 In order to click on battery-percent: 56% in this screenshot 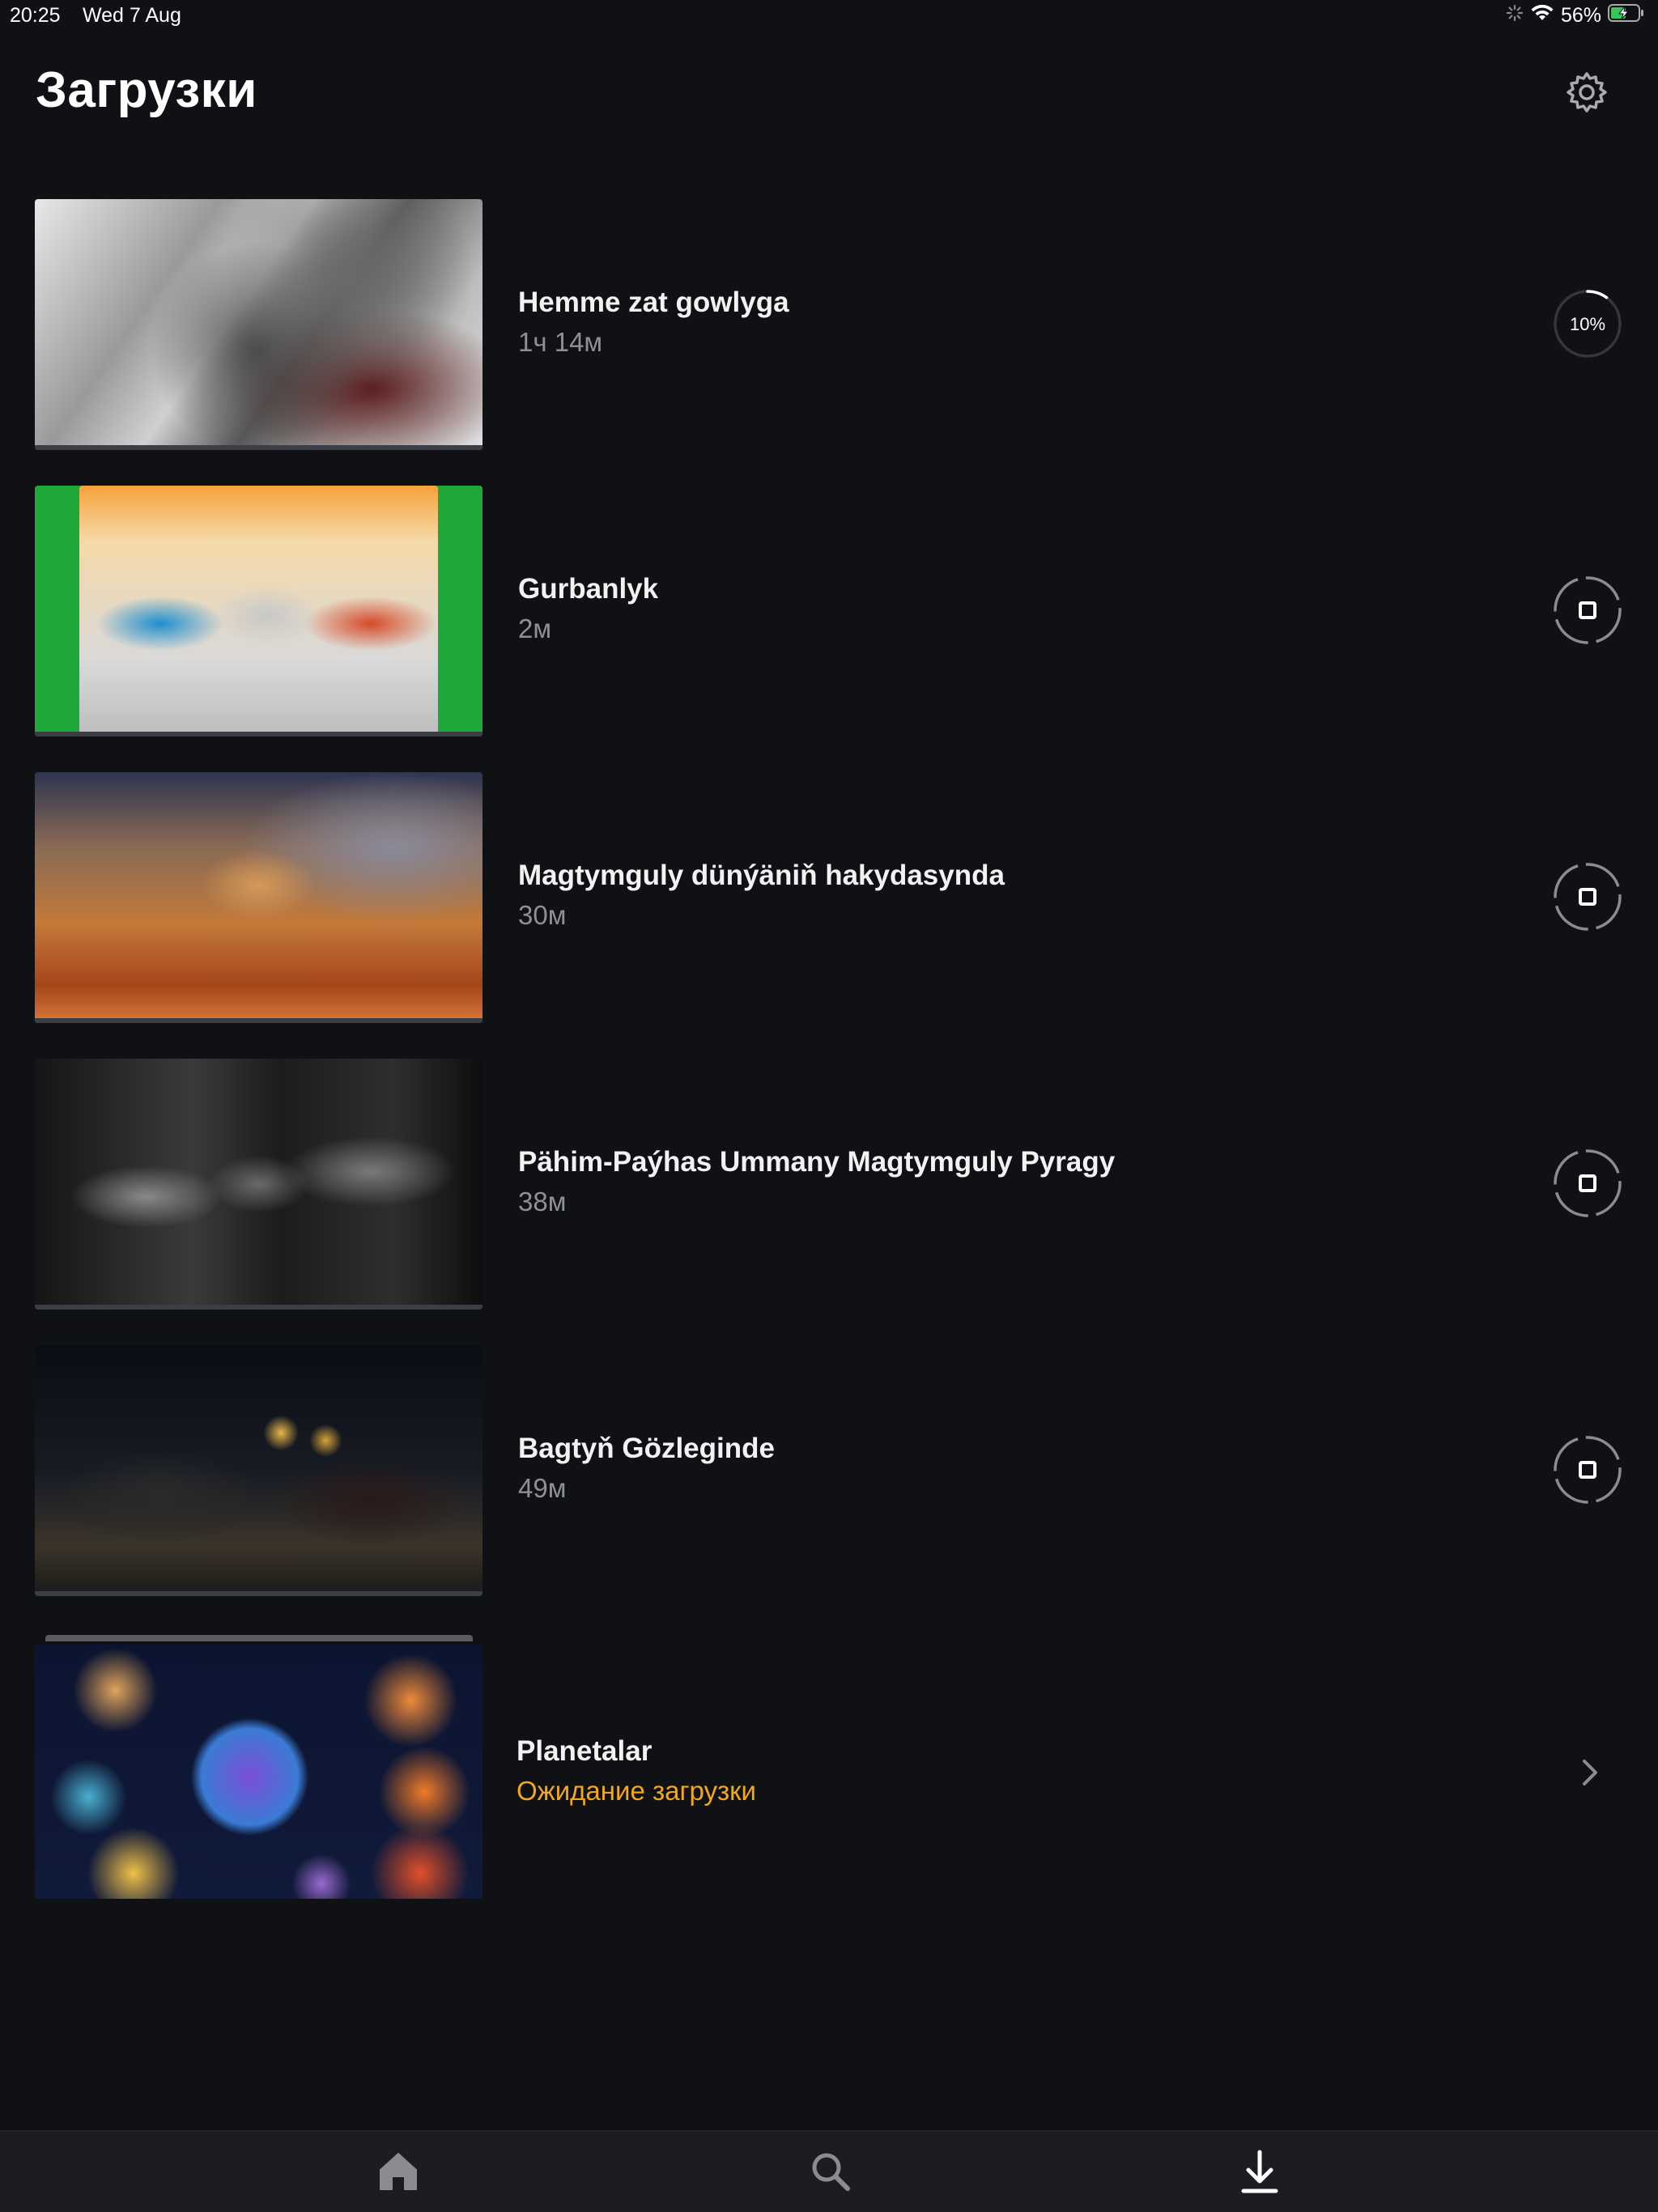, I will do `click(1580, 15)`.